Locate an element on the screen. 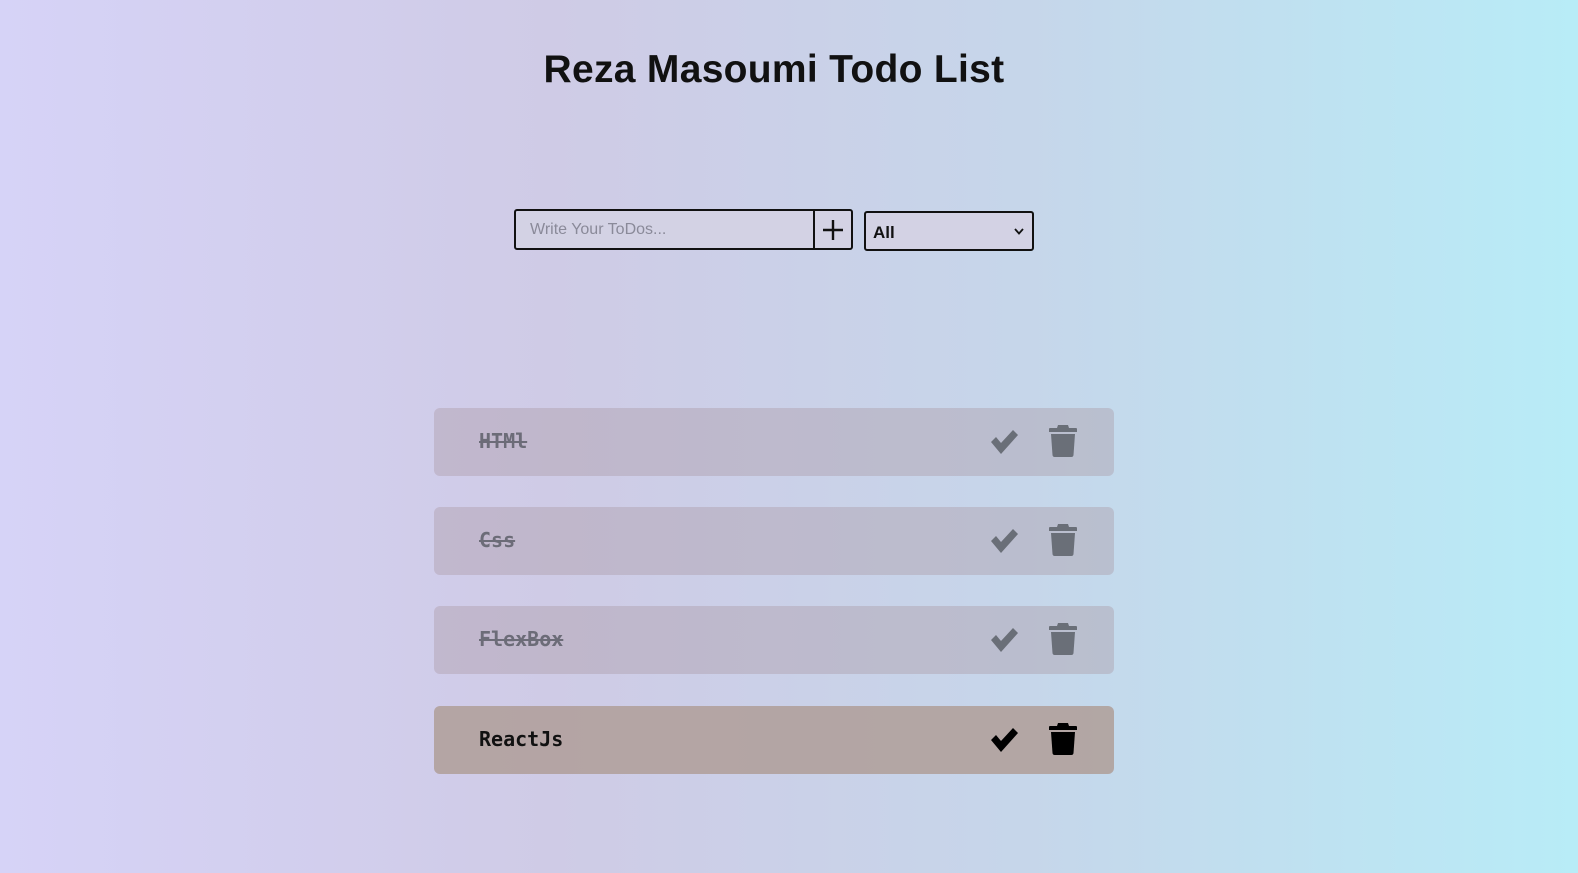  chevron-down-icon is located at coordinates (1019, 231).